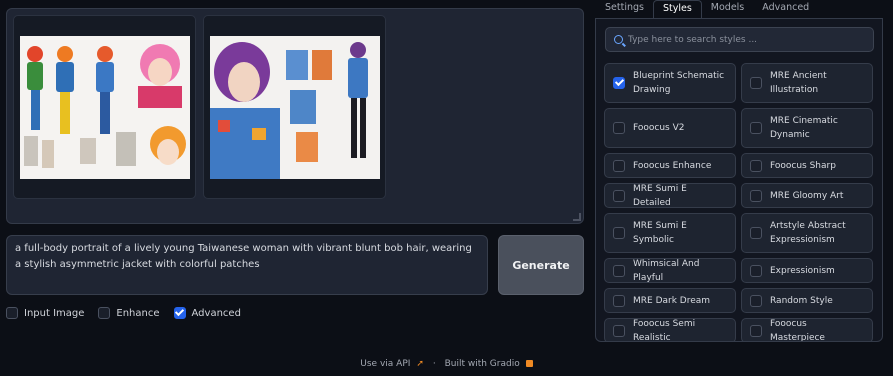 This screenshot has height=376, width=893. What do you see at coordinates (618, 39) in the screenshot?
I see `search-icon` at bounding box center [618, 39].